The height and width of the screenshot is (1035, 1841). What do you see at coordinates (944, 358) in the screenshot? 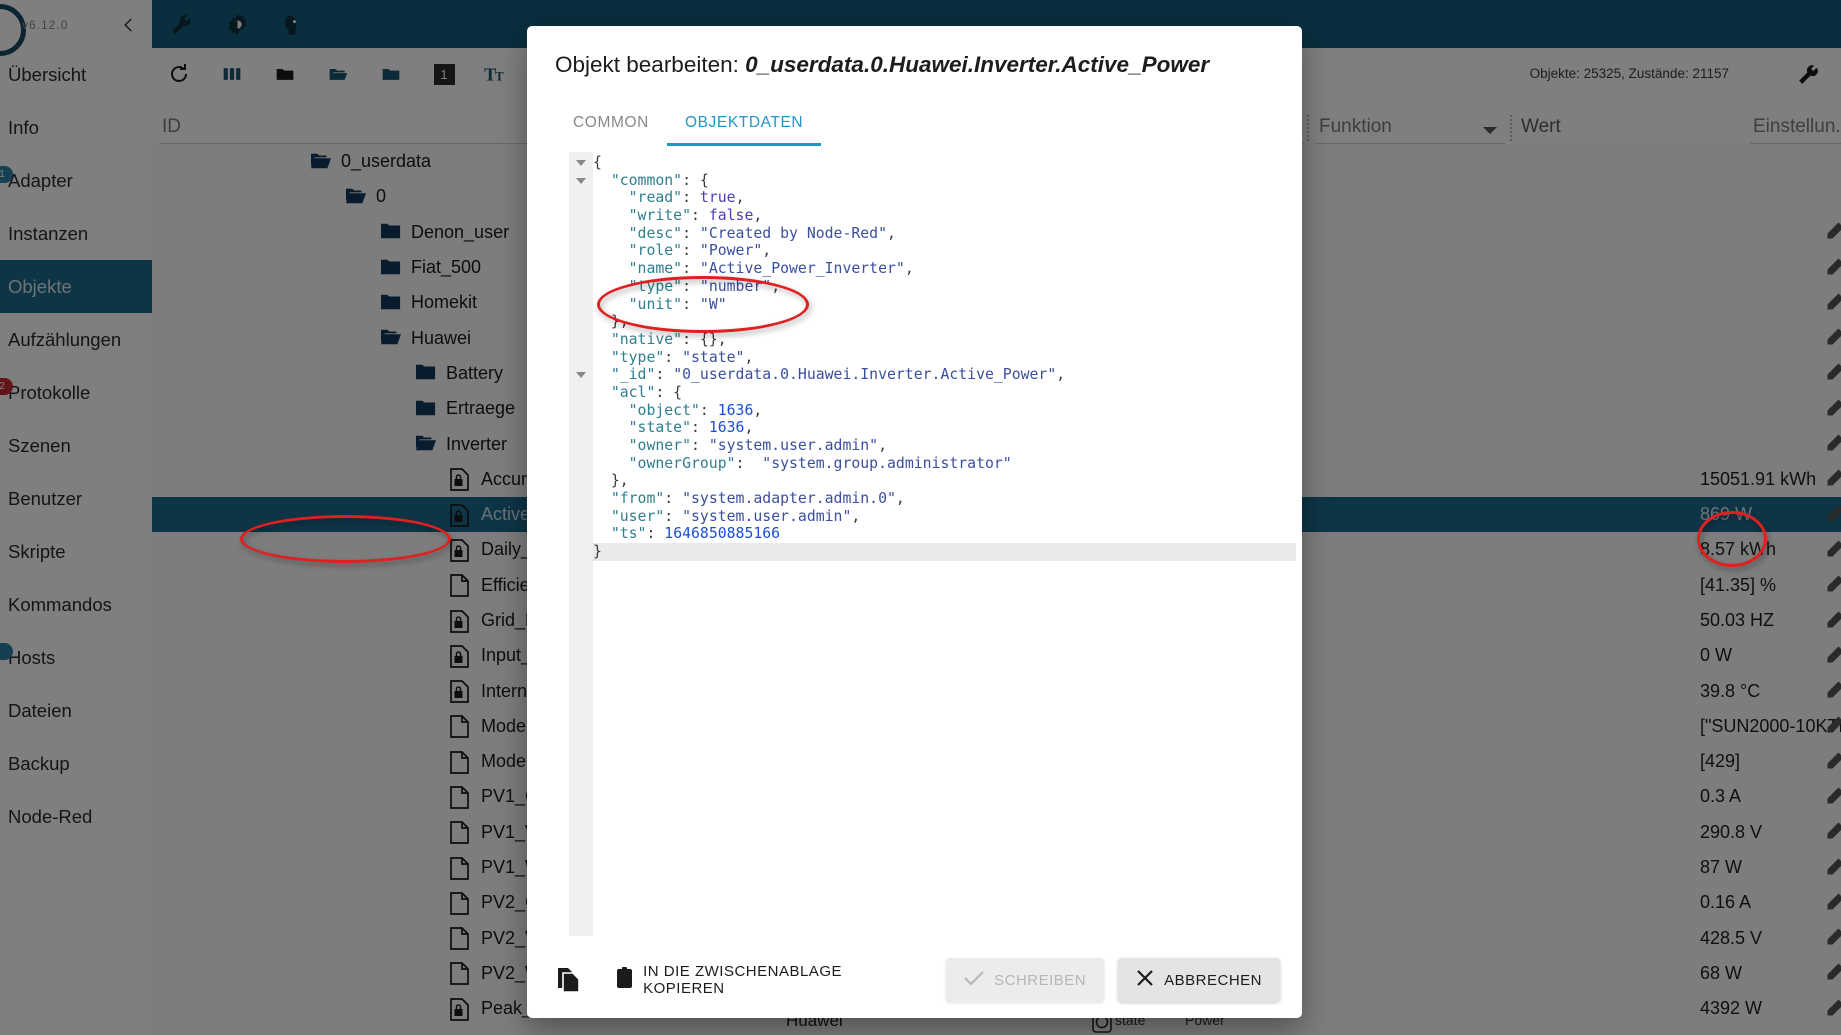
I see `code-line: "type": "state",` at bounding box center [944, 358].